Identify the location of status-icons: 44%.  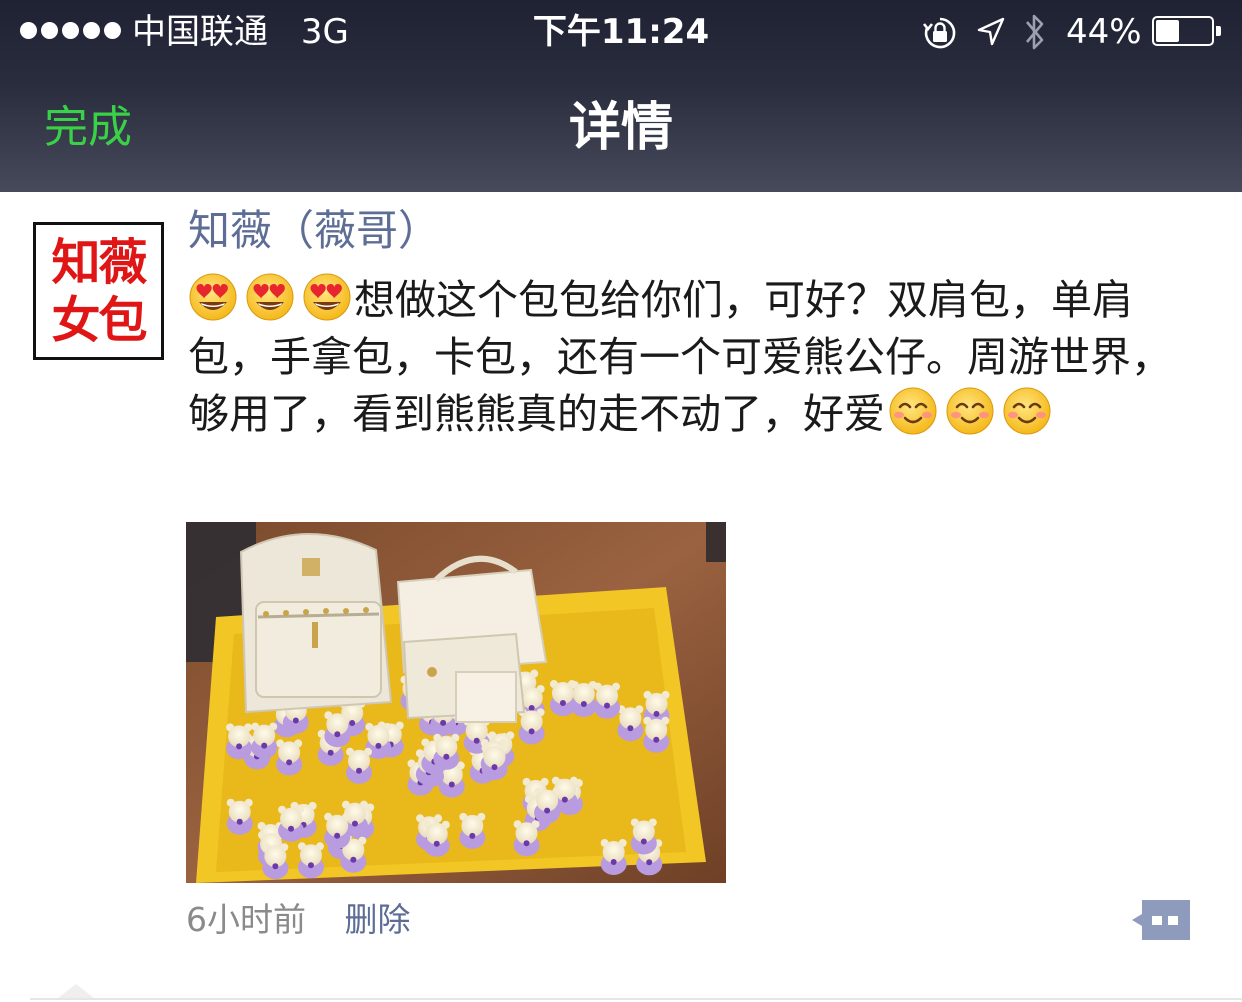
(1073, 32).